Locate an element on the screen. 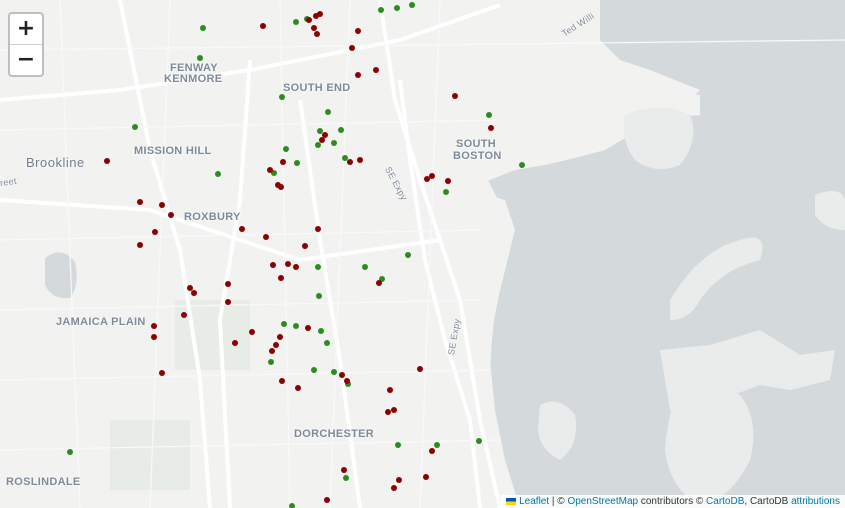 This screenshot has width=845, height=508. cartodb-link: CartoDB is located at coordinates (725, 501).